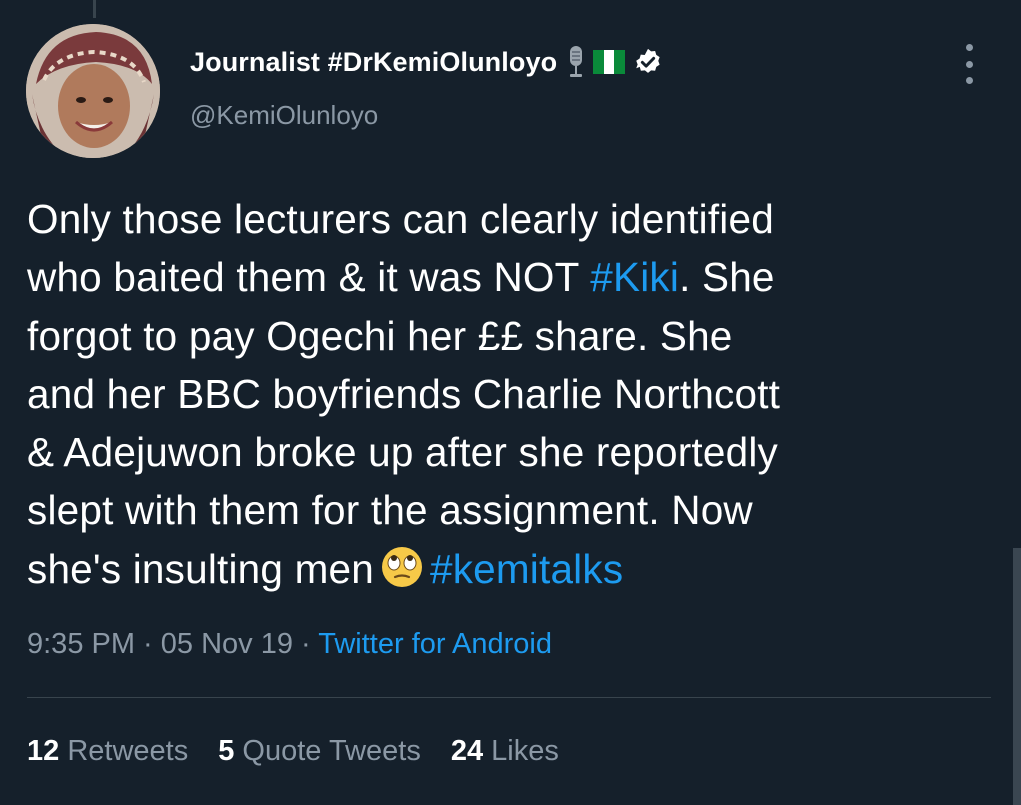 The height and width of the screenshot is (805, 1021). I want to click on tweet-text-line: who baited them & it was NOT #Kiki. She, so click(507, 277).